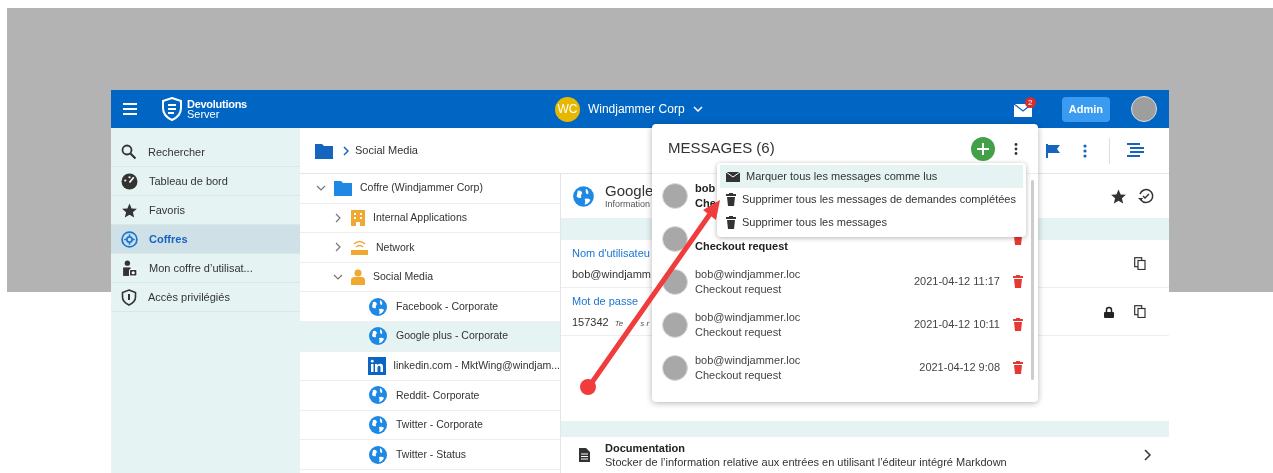 This screenshot has width=1273, height=473. I want to click on org-avatar: WC, so click(567, 109).